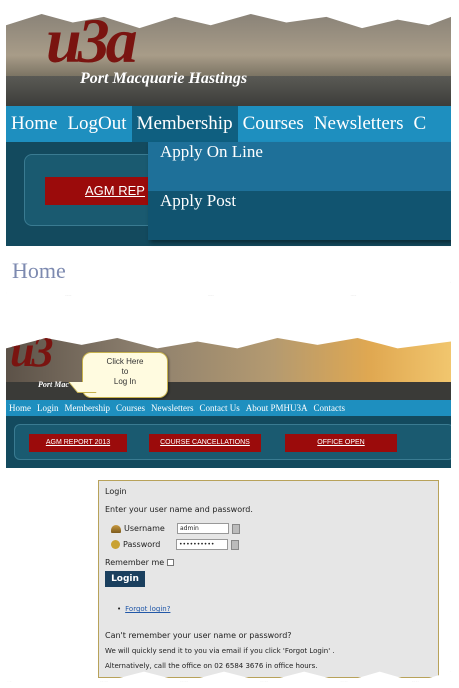 This screenshot has width=459, height=688. Describe the element at coordinates (220, 408) in the screenshot. I see `nav-contact-us: Contact Us` at that location.